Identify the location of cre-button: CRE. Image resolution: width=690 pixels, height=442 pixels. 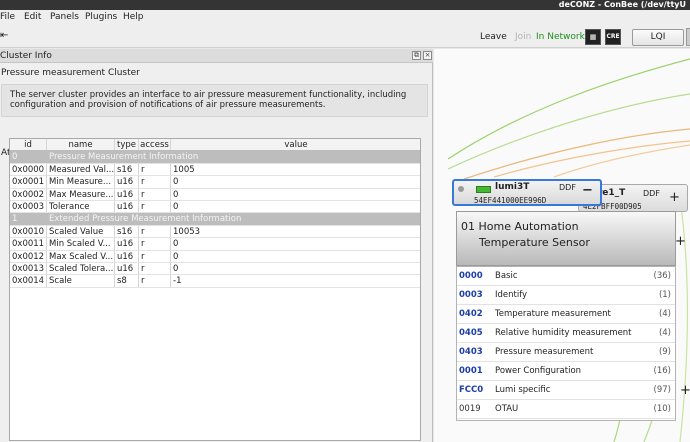
(613, 37).